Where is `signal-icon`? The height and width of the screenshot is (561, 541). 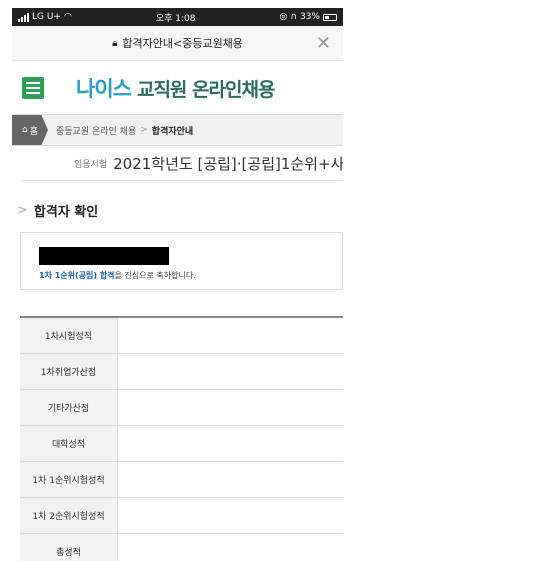 signal-icon is located at coordinates (23, 17).